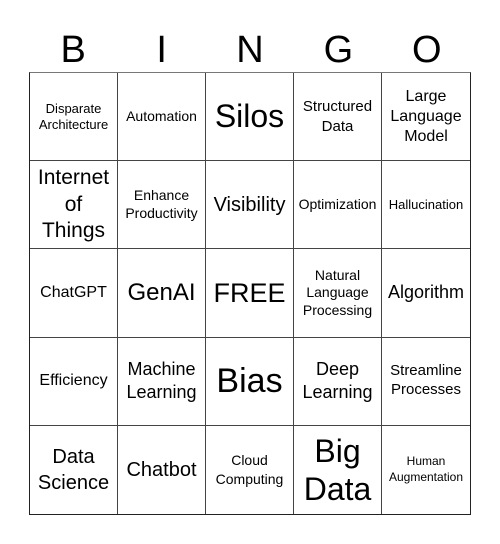 The height and width of the screenshot is (544, 500). I want to click on bingo-cell: Efficiency, so click(74, 381).